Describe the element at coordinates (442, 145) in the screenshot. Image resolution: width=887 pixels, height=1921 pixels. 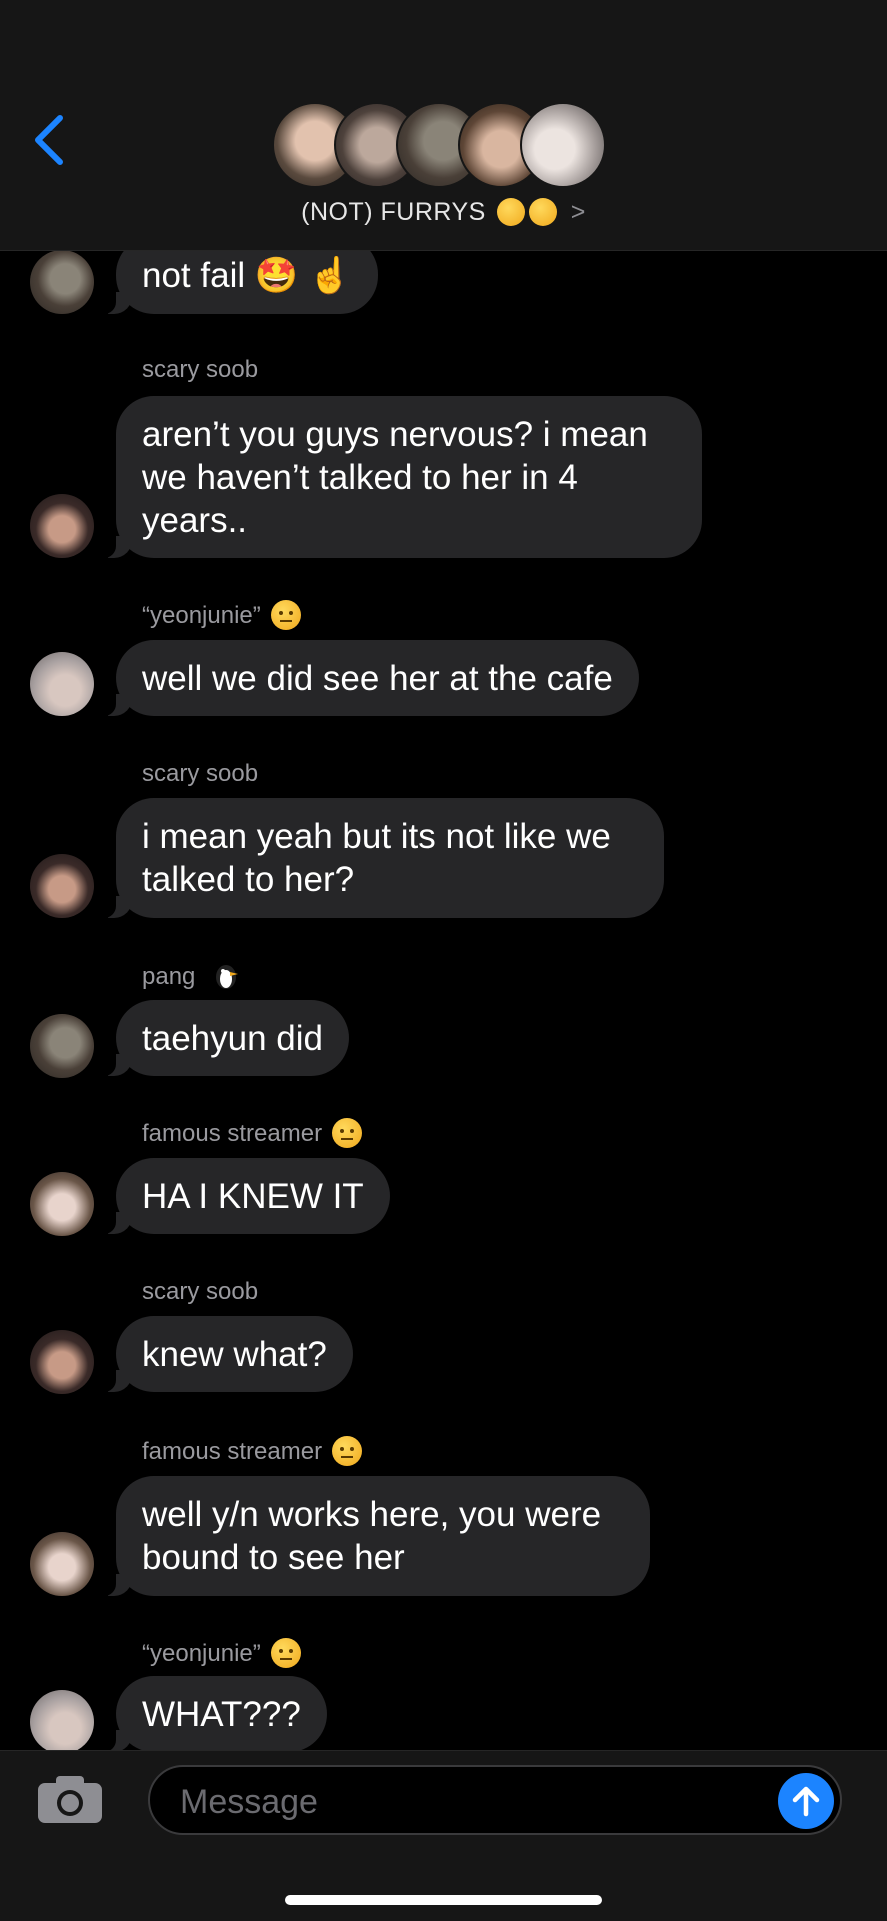
I see `group-avatars` at that location.